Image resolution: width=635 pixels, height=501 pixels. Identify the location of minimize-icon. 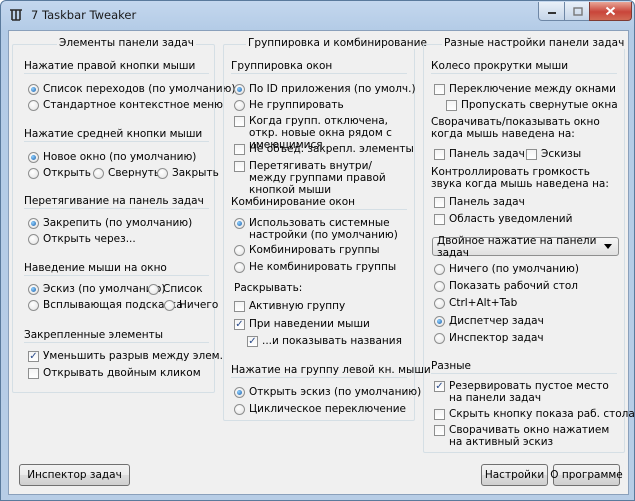
(552, 13).